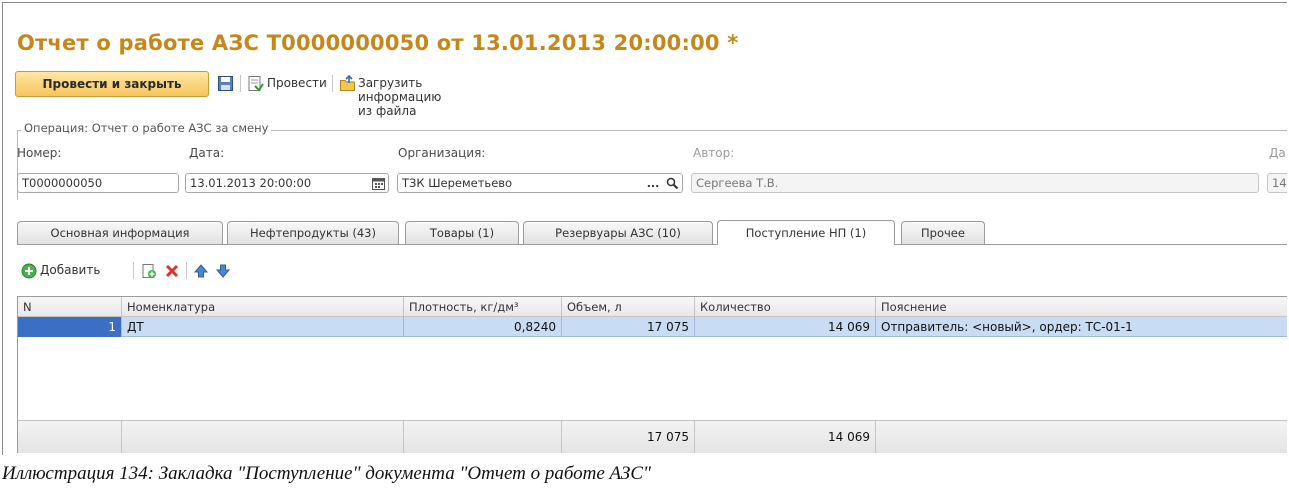 This screenshot has height=494, width=1289. What do you see at coordinates (442, 153) in the screenshot?
I see `organization-label: Организация:` at bounding box center [442, 153].